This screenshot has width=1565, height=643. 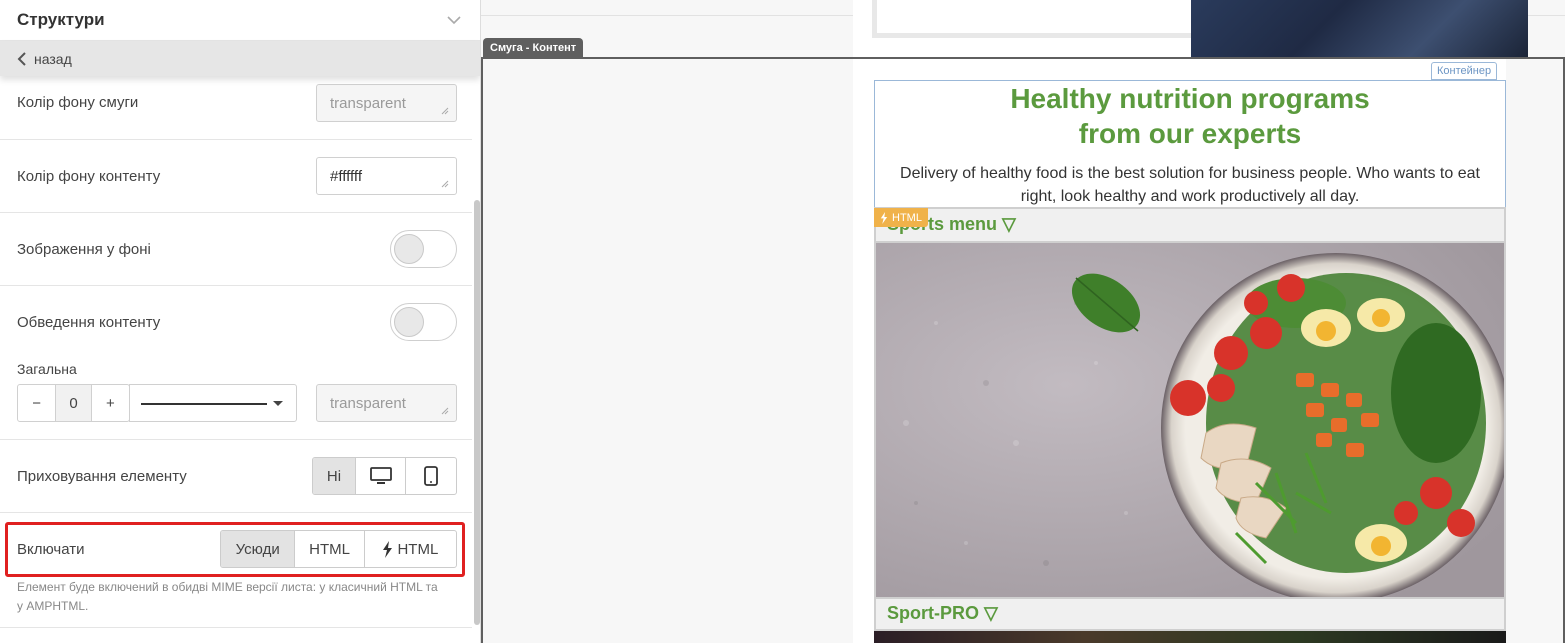 I want to click on back-label: назад, so click(x=53, y=58).